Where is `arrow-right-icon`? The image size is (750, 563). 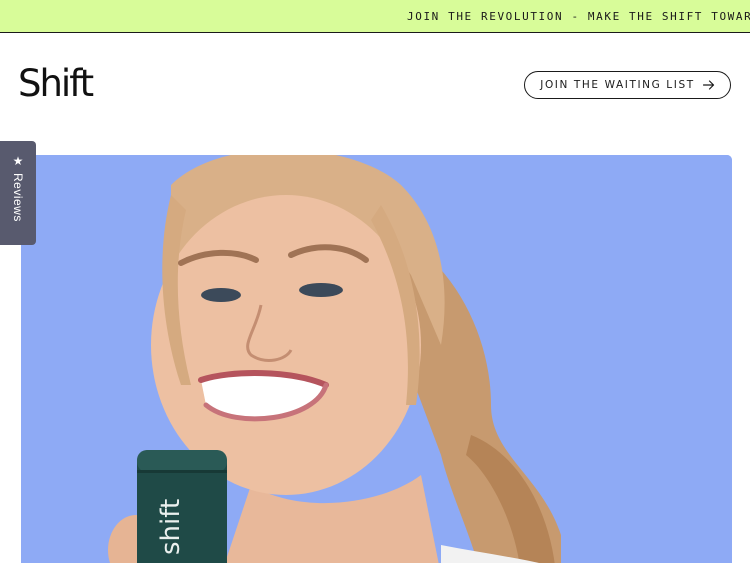 arrow-right-icon is located at coordinates (708, 85).